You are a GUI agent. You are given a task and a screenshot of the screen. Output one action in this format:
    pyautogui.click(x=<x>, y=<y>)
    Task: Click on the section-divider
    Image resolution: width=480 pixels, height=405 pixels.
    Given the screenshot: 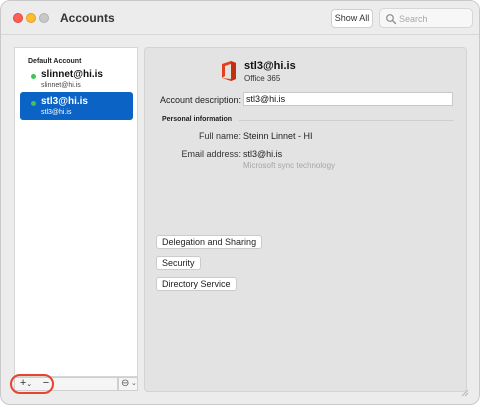 What is the action you would take?
    pyautogui.click(x=346, y=120)
    